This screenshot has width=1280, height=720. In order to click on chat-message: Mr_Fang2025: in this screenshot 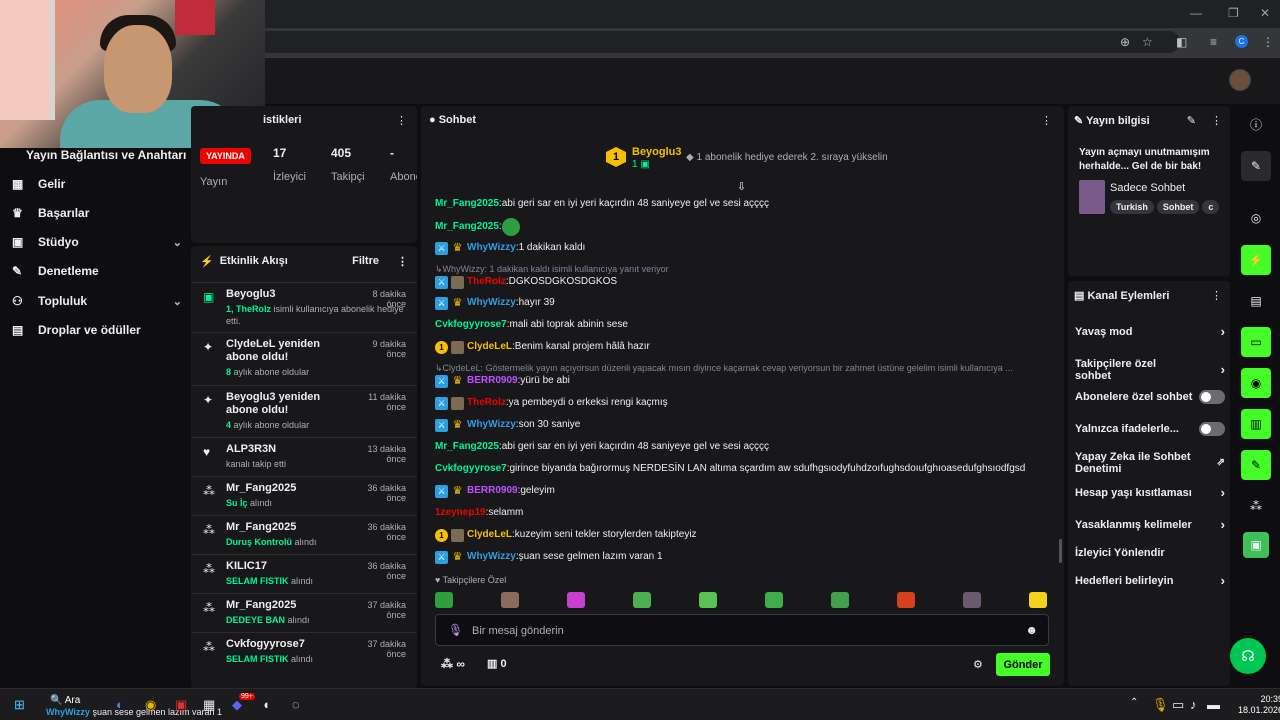, I will do `click(477, 227)`.